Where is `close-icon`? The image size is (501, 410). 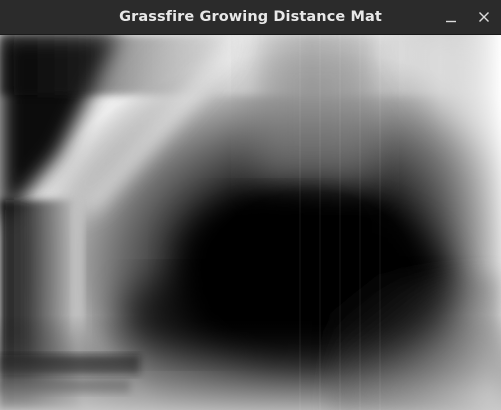 close-icon is located at coordinates (484, 17).